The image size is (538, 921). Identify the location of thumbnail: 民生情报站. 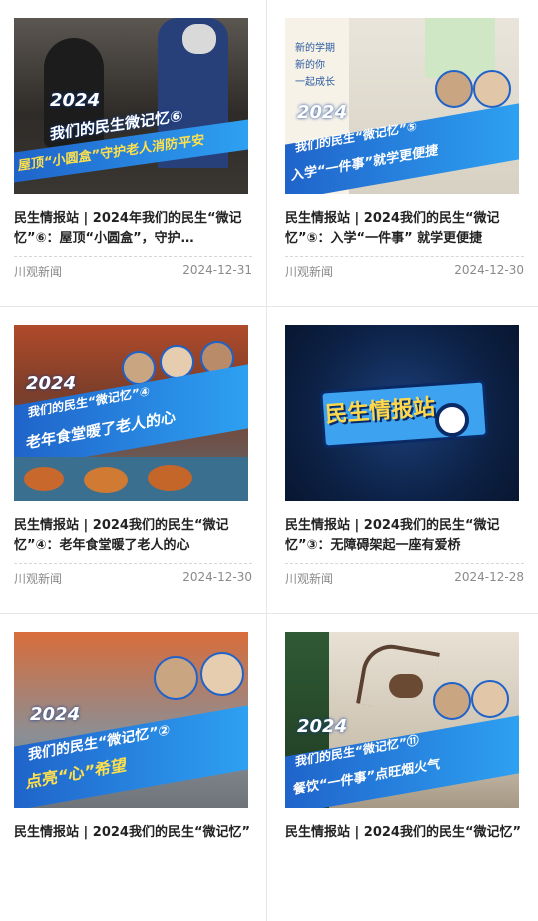
(402, 413).